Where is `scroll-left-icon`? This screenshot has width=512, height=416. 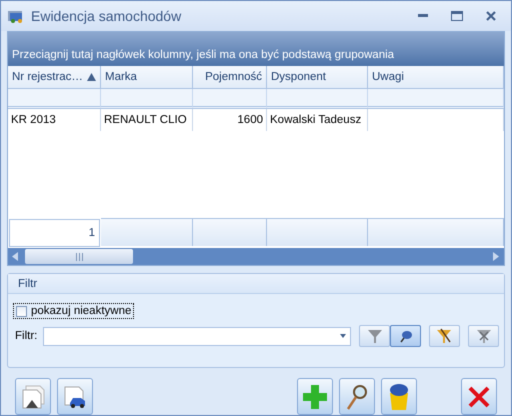 scroll-left-icon is located at coordinates (15, 257).